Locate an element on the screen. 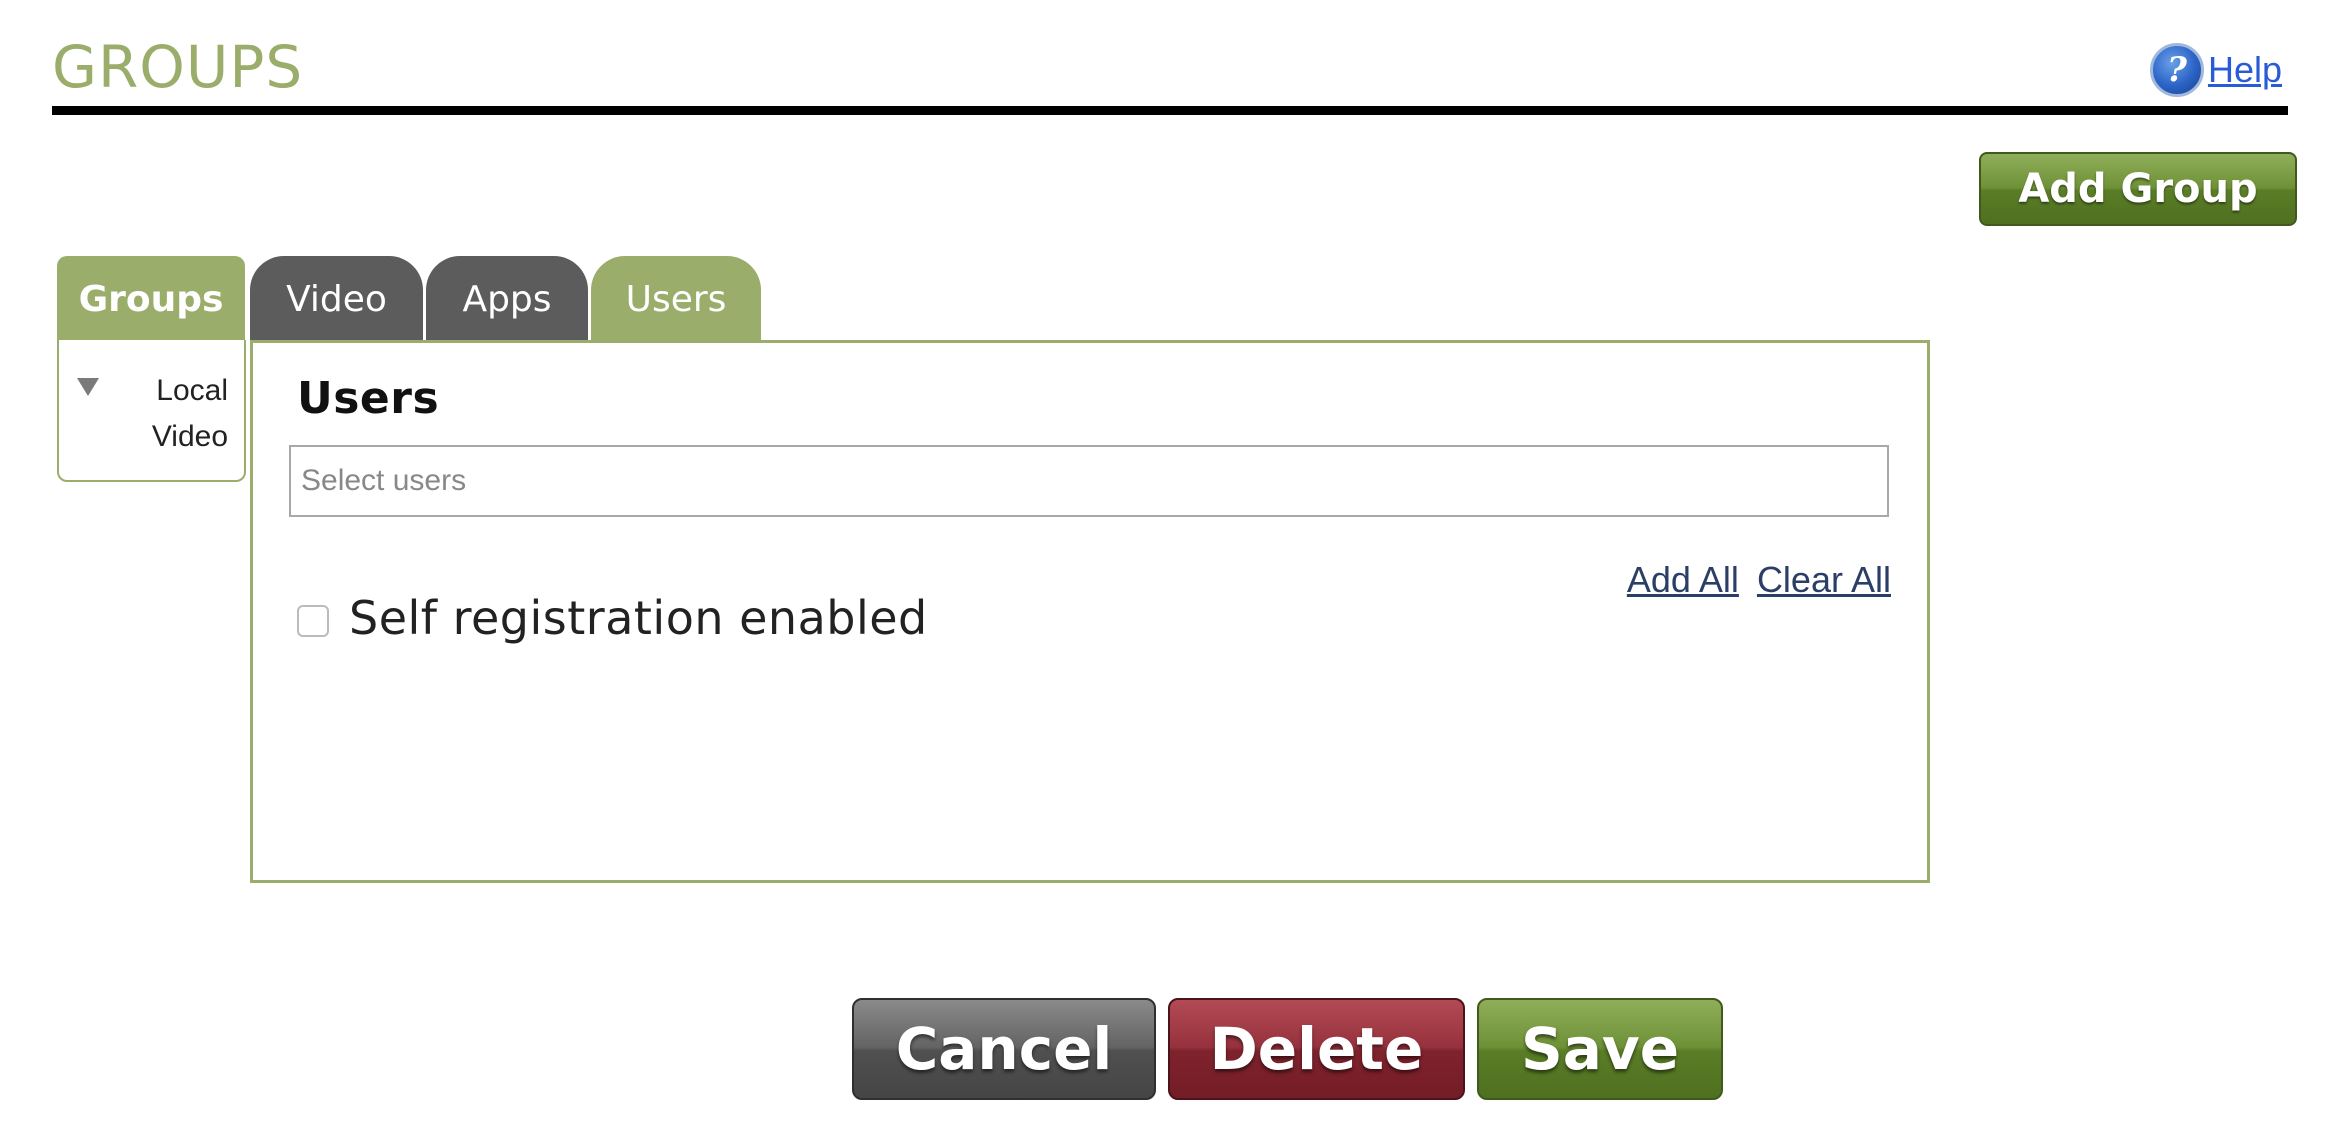 This screenshot has width=2334, height=1148. help-link: Help is located at coordinates (2245, 70).